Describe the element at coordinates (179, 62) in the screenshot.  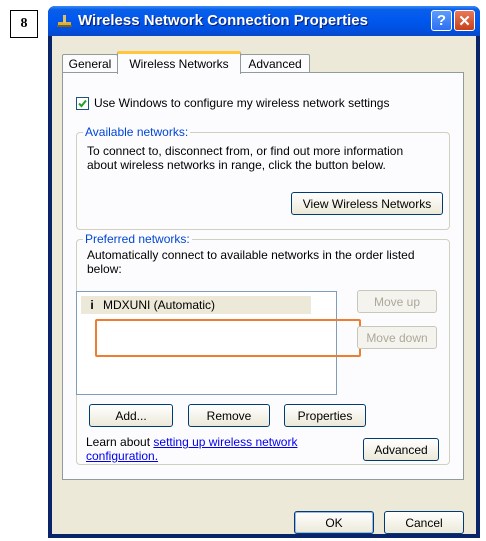
I see `tab-wireless-networks: Wireless Networks` at that location.